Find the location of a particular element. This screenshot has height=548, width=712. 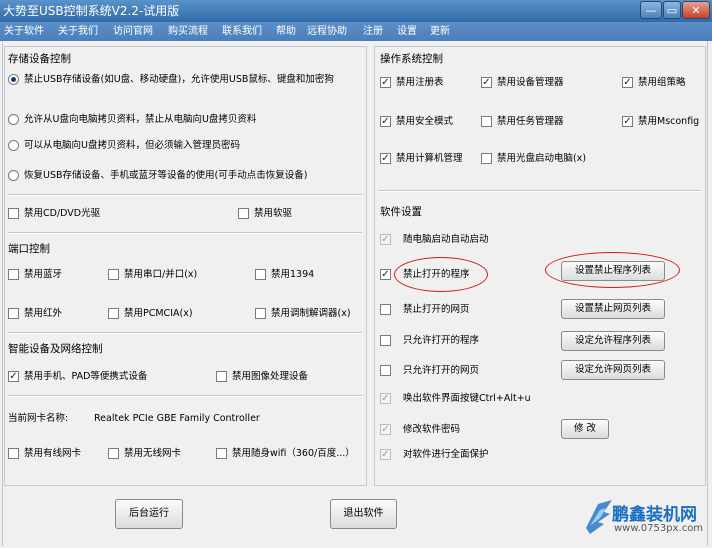

window-title: 大势至USB控制系统V2.2-试用版 is located at coordinates (91, 11).